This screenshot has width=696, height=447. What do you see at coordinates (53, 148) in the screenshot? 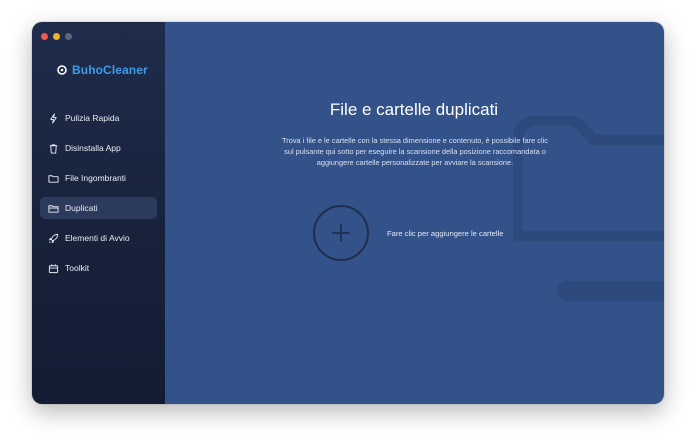
I see `trash-icon` at bounding box center [53, 148].